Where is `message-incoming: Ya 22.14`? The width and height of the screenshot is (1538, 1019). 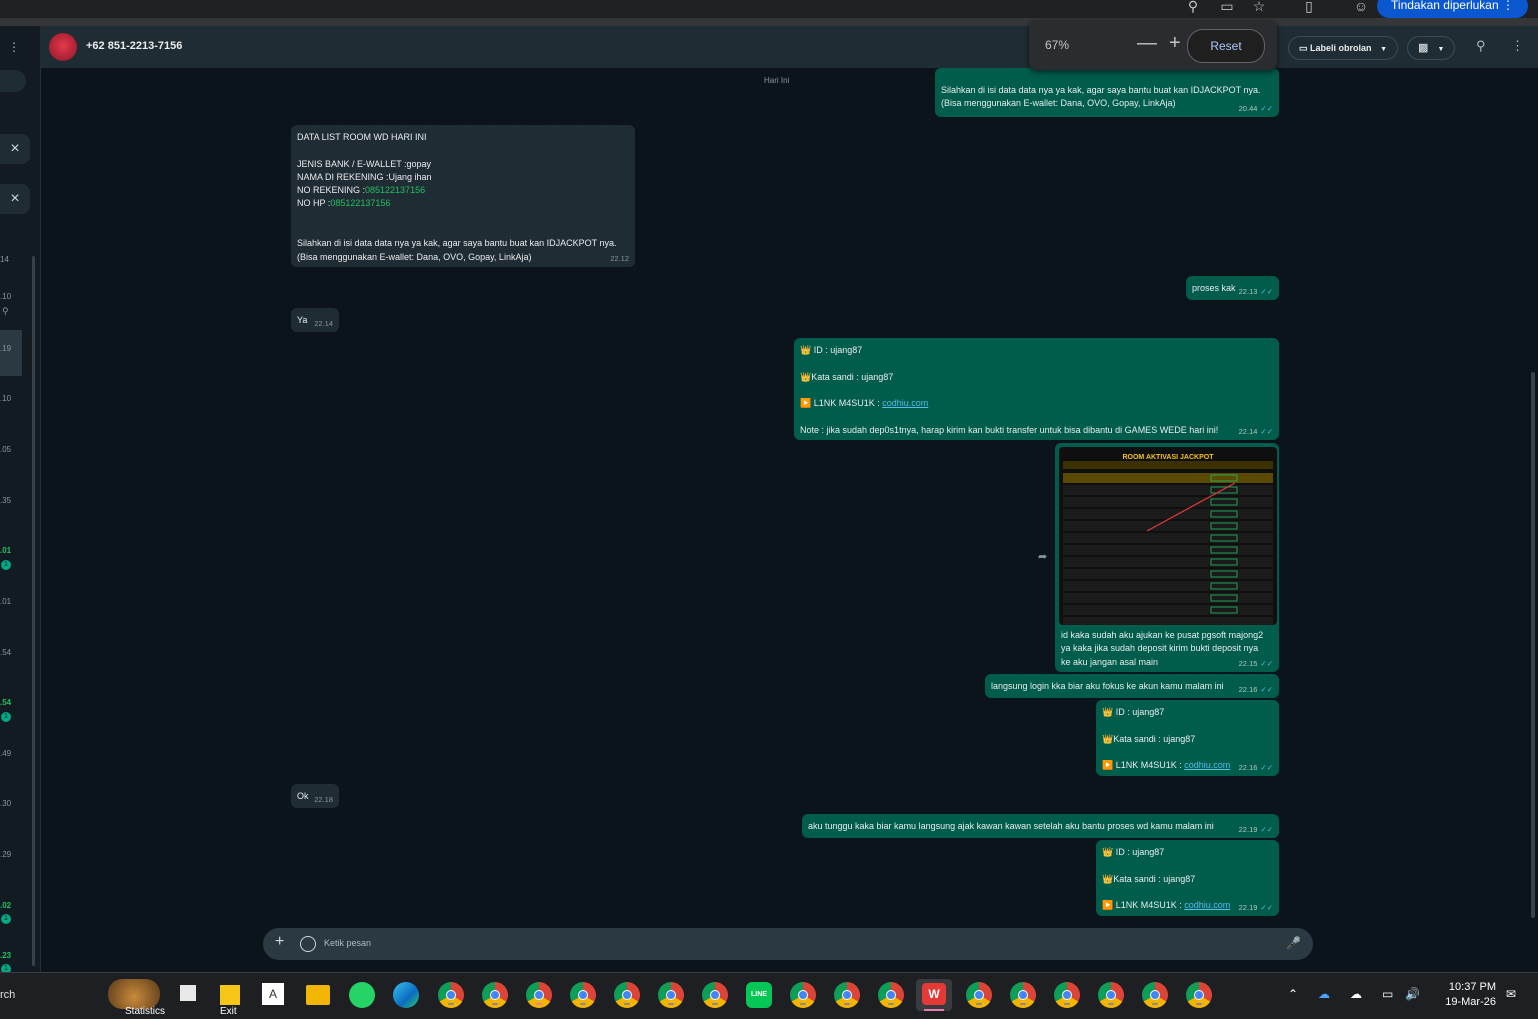
message-incoming: Ya 22.14 is located at coordinates (315, 320).